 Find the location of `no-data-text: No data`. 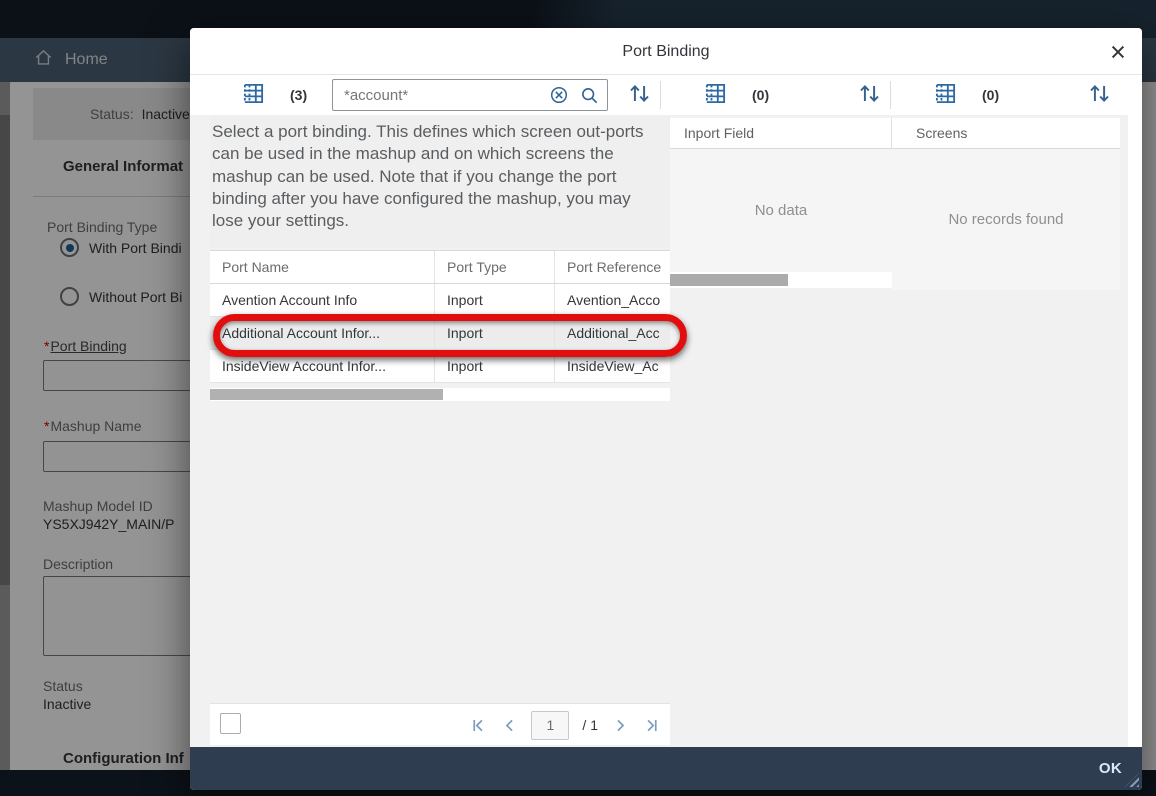

no-data-text: No data is located at coordinates (781, 210).